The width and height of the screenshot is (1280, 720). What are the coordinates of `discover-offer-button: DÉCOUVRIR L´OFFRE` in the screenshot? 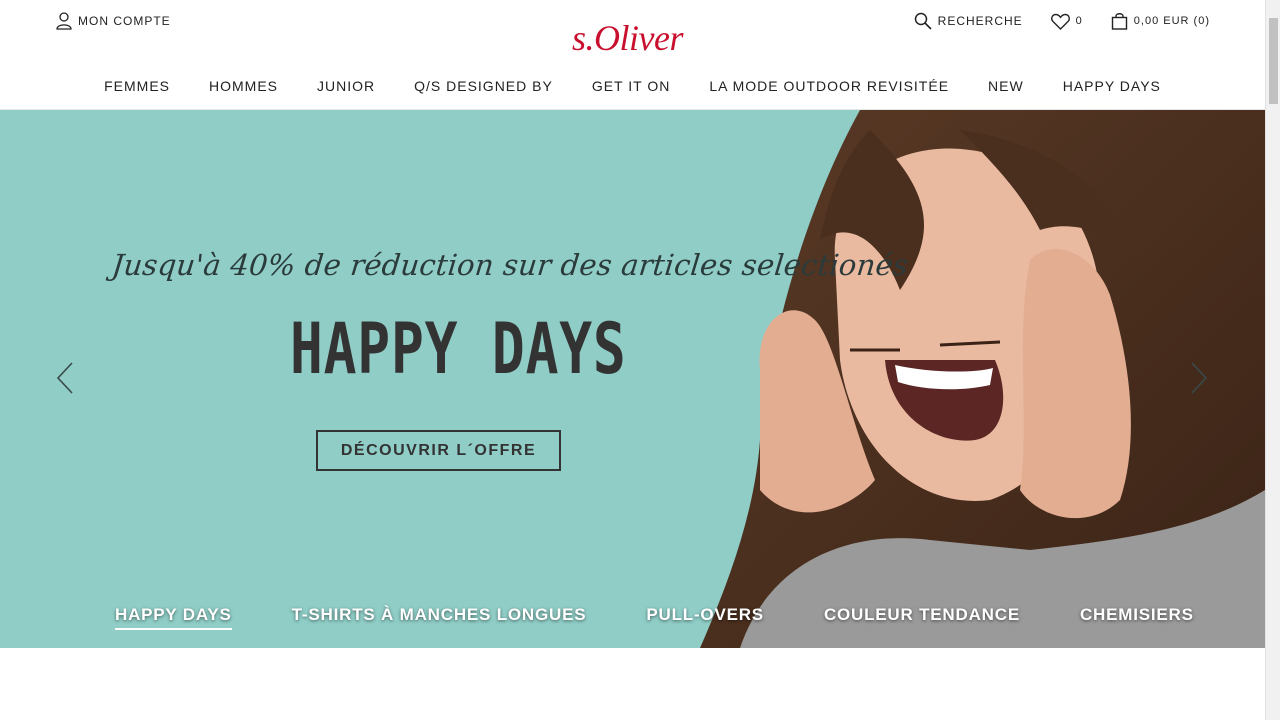 It's located at (438, 450).